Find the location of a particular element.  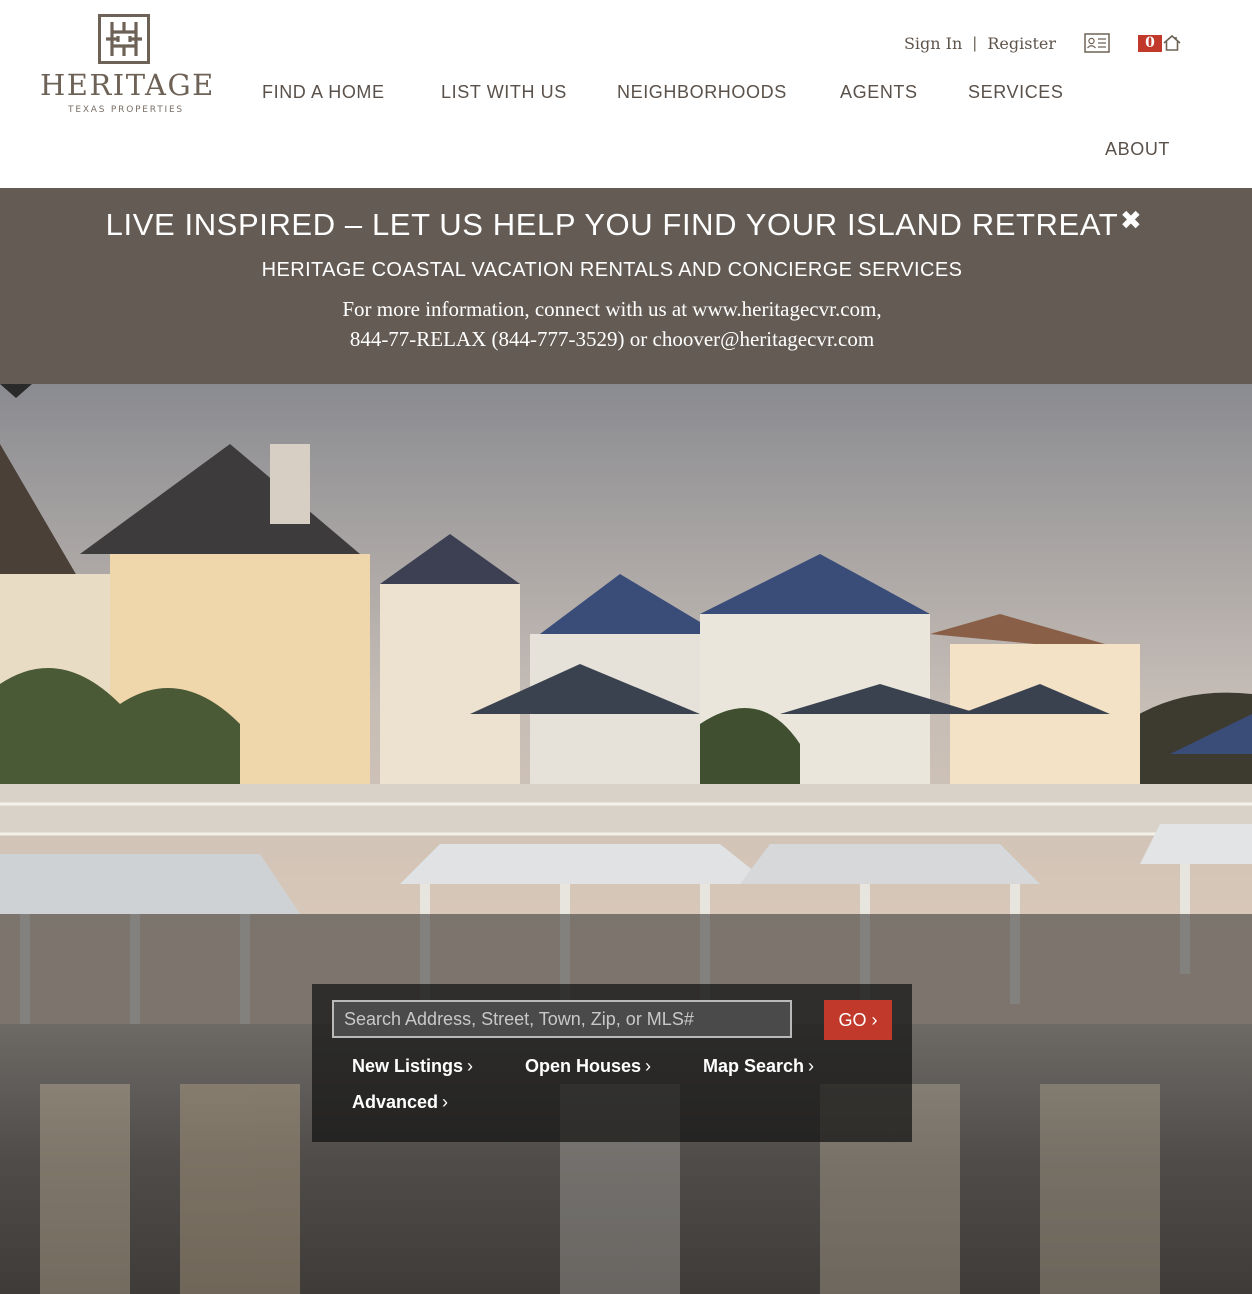

advanced-search-link: Advanced › is located at coordinates (400, 1102).